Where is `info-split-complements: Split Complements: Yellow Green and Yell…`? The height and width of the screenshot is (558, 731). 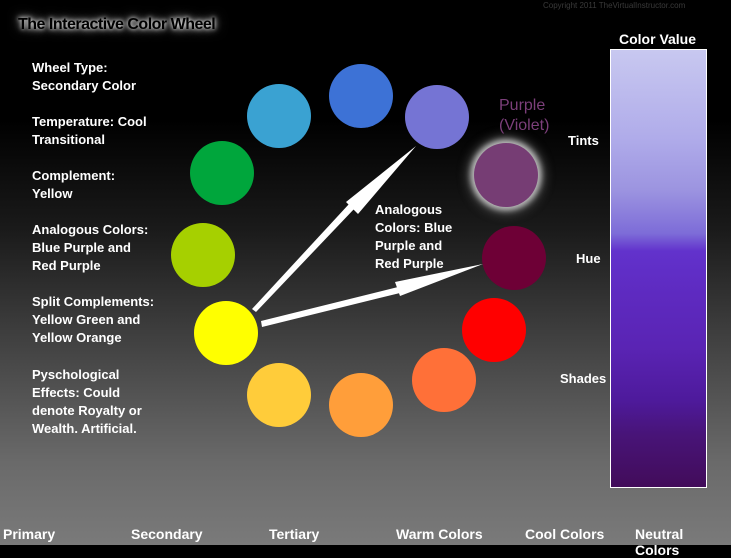
info-split-complements: Split Complements: Yellow Green and Yell… is located at coordinates (93, 319).